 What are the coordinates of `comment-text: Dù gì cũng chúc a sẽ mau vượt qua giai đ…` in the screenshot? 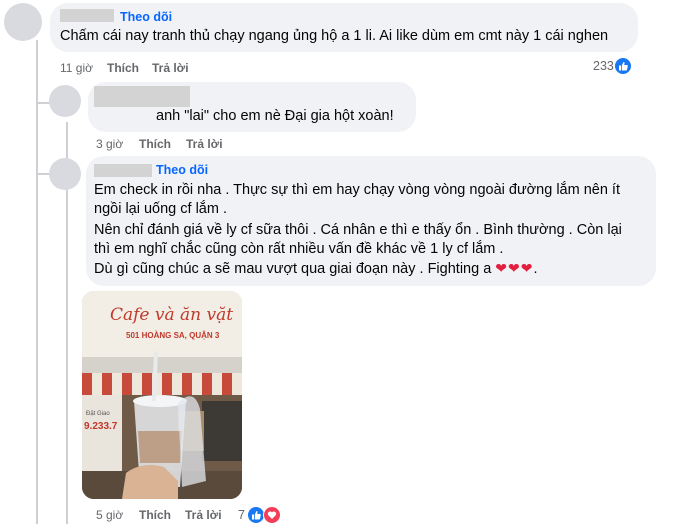 It's located at (293, 269).